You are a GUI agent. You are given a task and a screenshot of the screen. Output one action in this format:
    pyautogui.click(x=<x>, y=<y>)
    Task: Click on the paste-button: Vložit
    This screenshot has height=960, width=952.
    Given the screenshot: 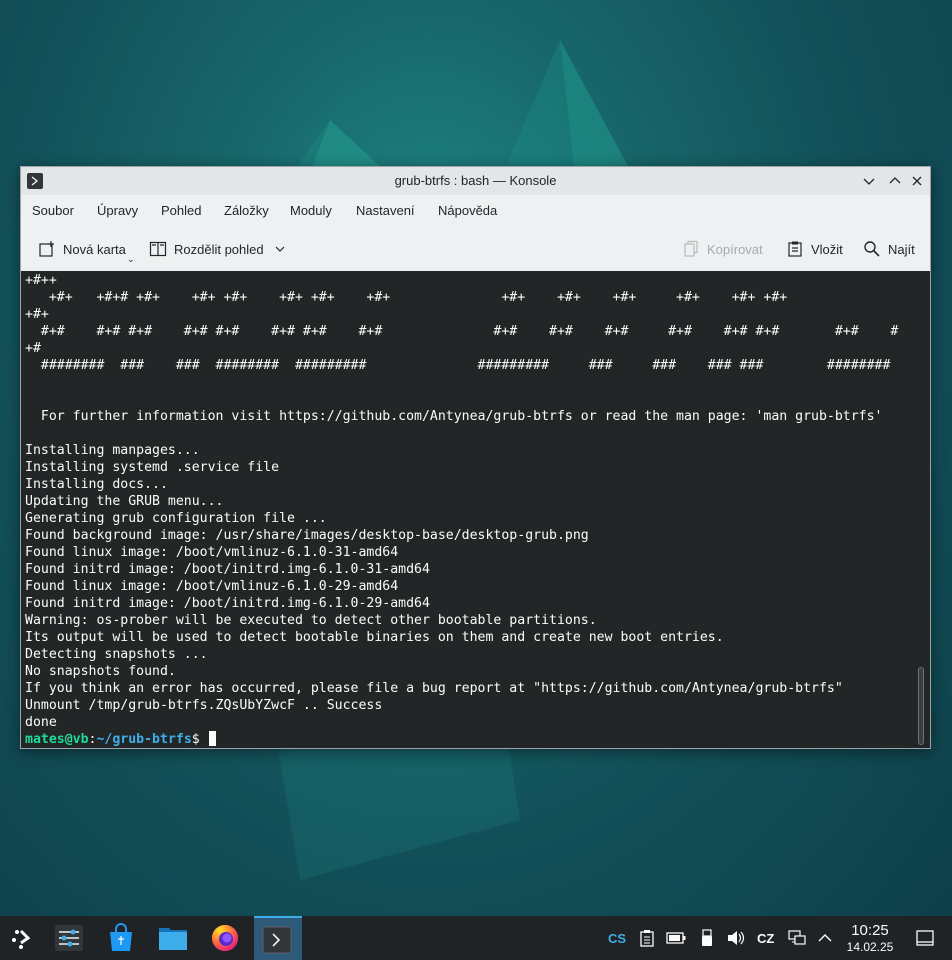 What is the action you would take?
    pyautogui.click(x=814, y=249)
    